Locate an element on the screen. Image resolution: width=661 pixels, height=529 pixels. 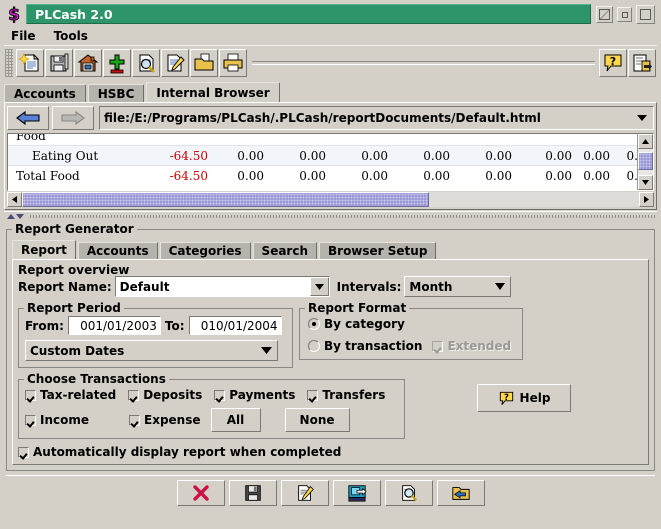
toolbar-separator is located at coordinates (423, 63).